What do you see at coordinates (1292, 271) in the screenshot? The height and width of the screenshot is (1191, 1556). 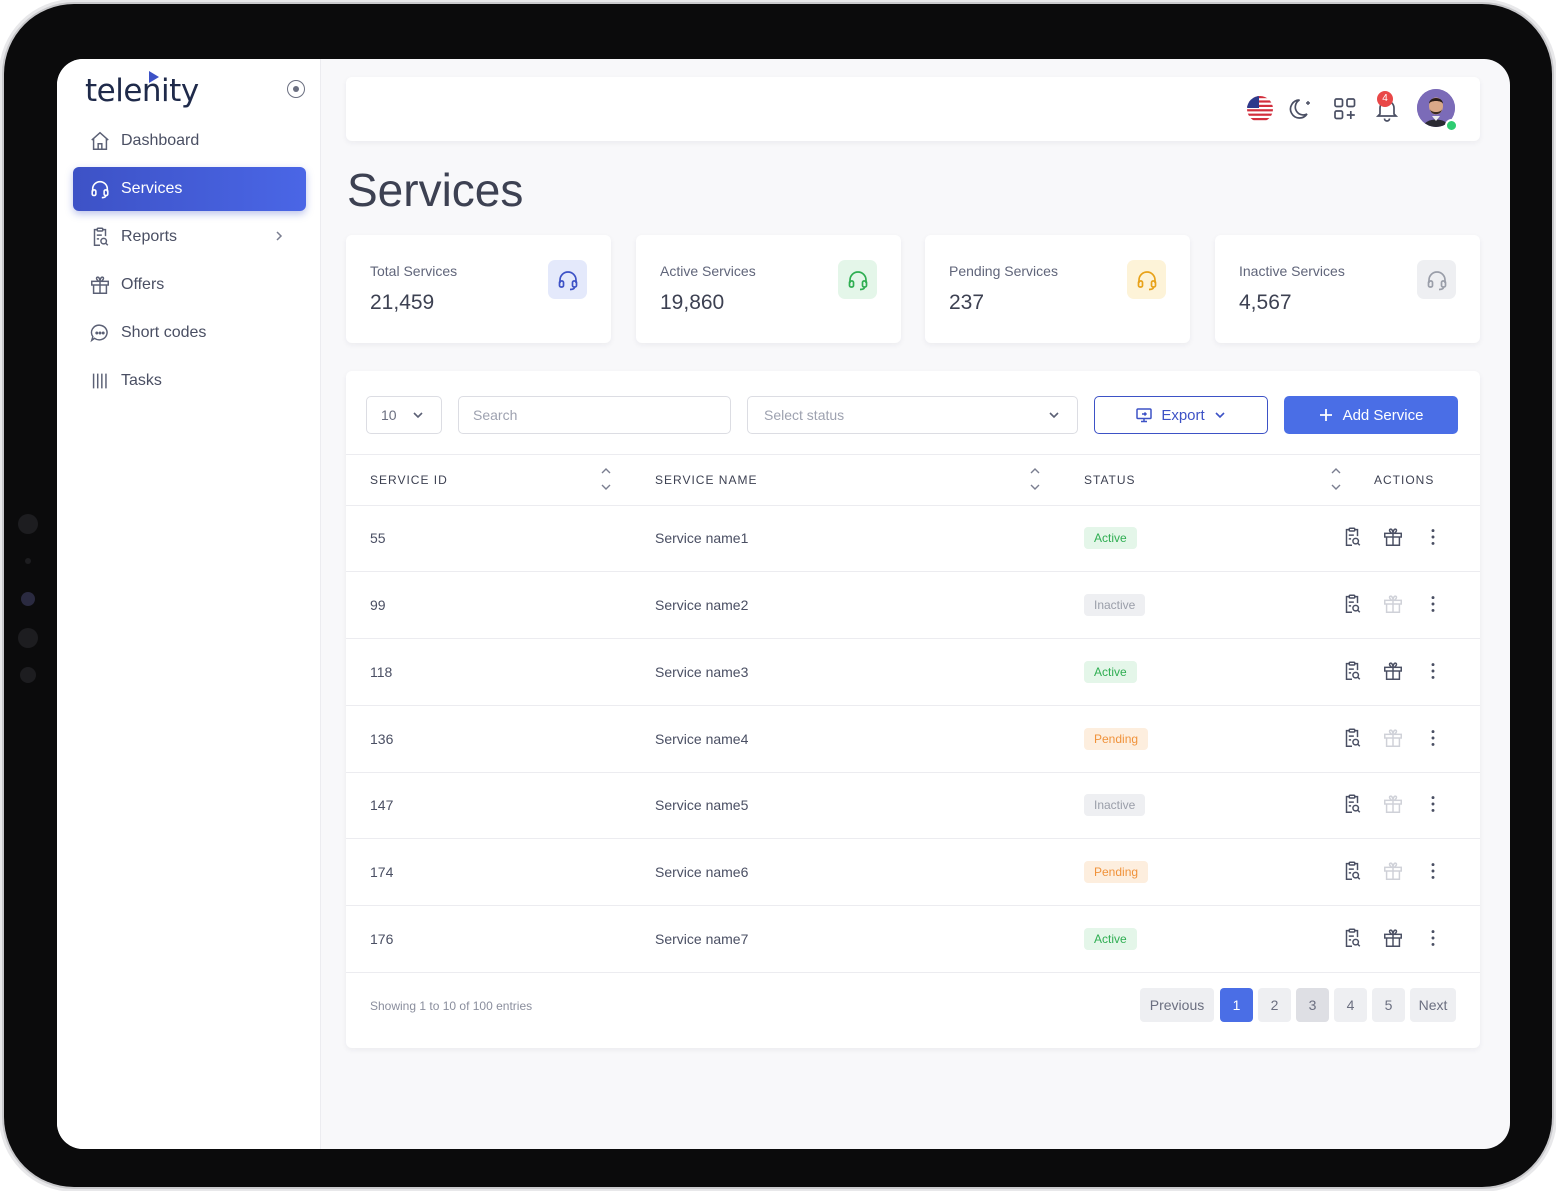 I see `stat-label: Inactive Services` at bounding box center [1292, 271].